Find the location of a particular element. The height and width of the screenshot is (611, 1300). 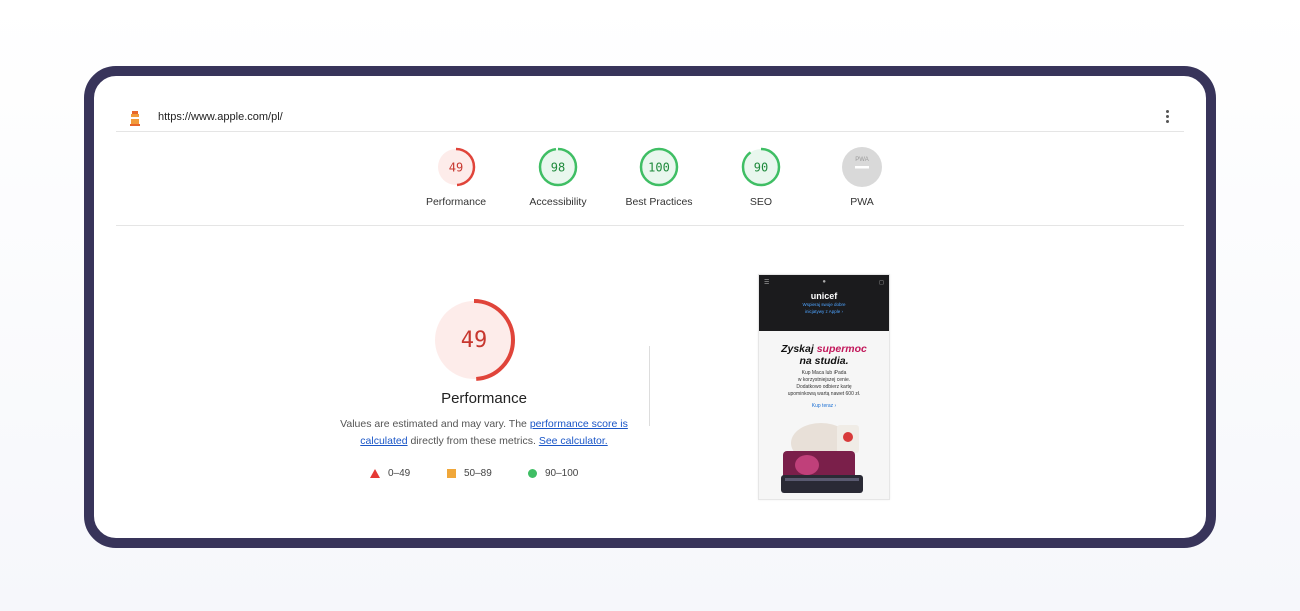

devices-image is located at coordinates (822, 458).